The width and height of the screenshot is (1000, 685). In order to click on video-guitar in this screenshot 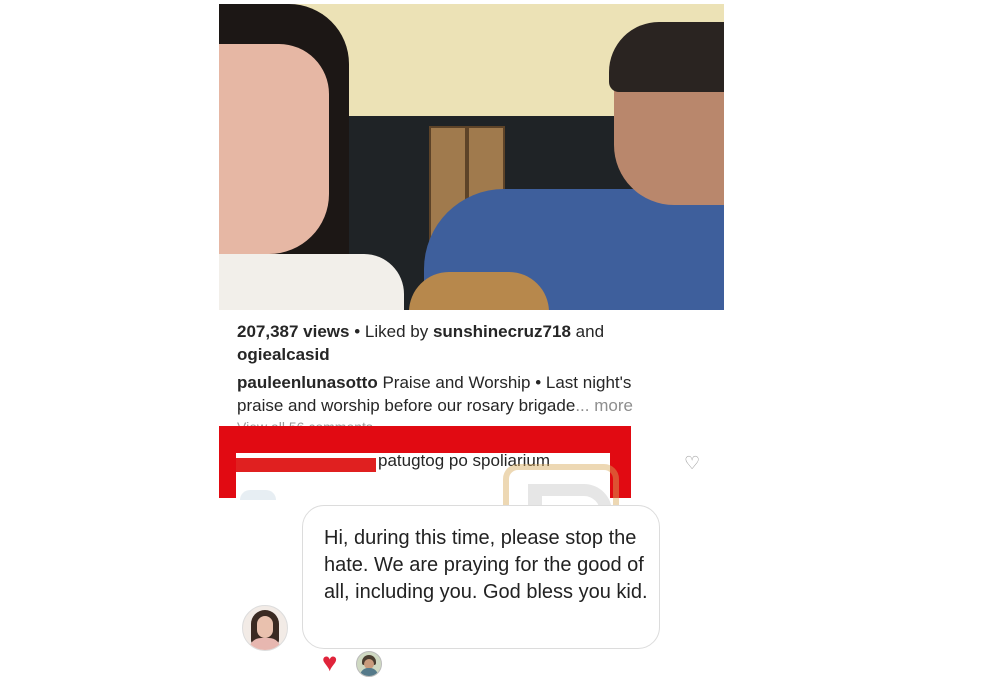, I will do `click(479, 291)`.